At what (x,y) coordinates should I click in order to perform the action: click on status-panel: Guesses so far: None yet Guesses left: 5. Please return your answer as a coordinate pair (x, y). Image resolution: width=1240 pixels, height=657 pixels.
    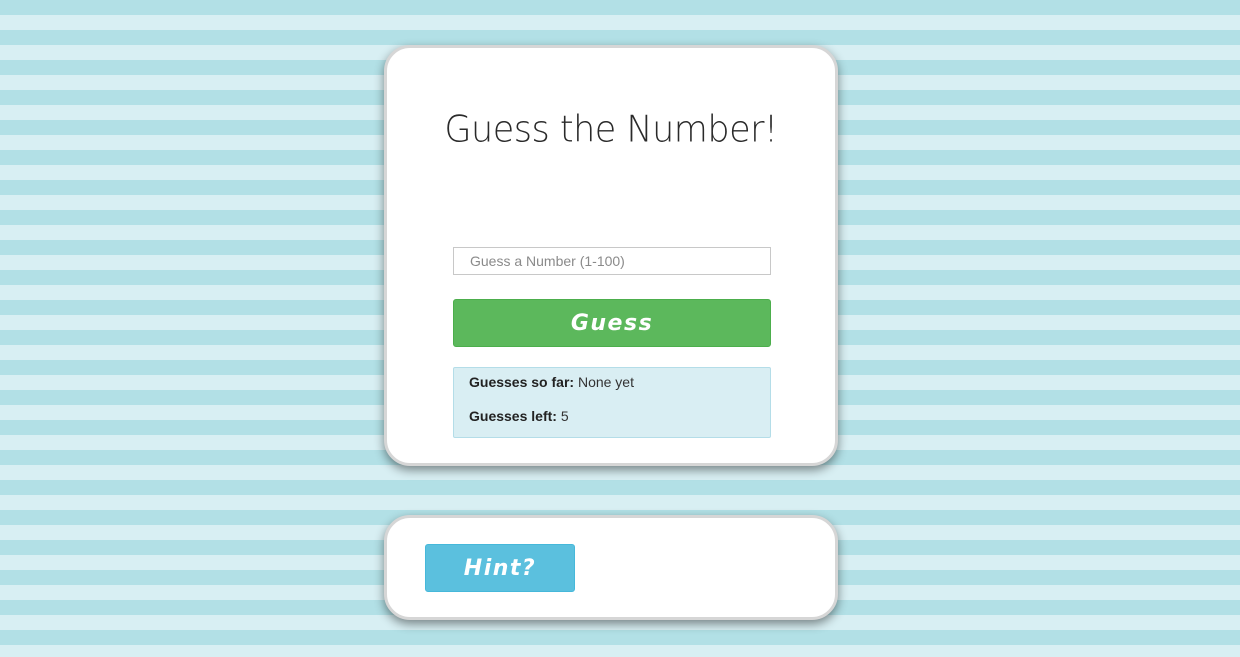
    Looking at the image, I should click on (612, 402).